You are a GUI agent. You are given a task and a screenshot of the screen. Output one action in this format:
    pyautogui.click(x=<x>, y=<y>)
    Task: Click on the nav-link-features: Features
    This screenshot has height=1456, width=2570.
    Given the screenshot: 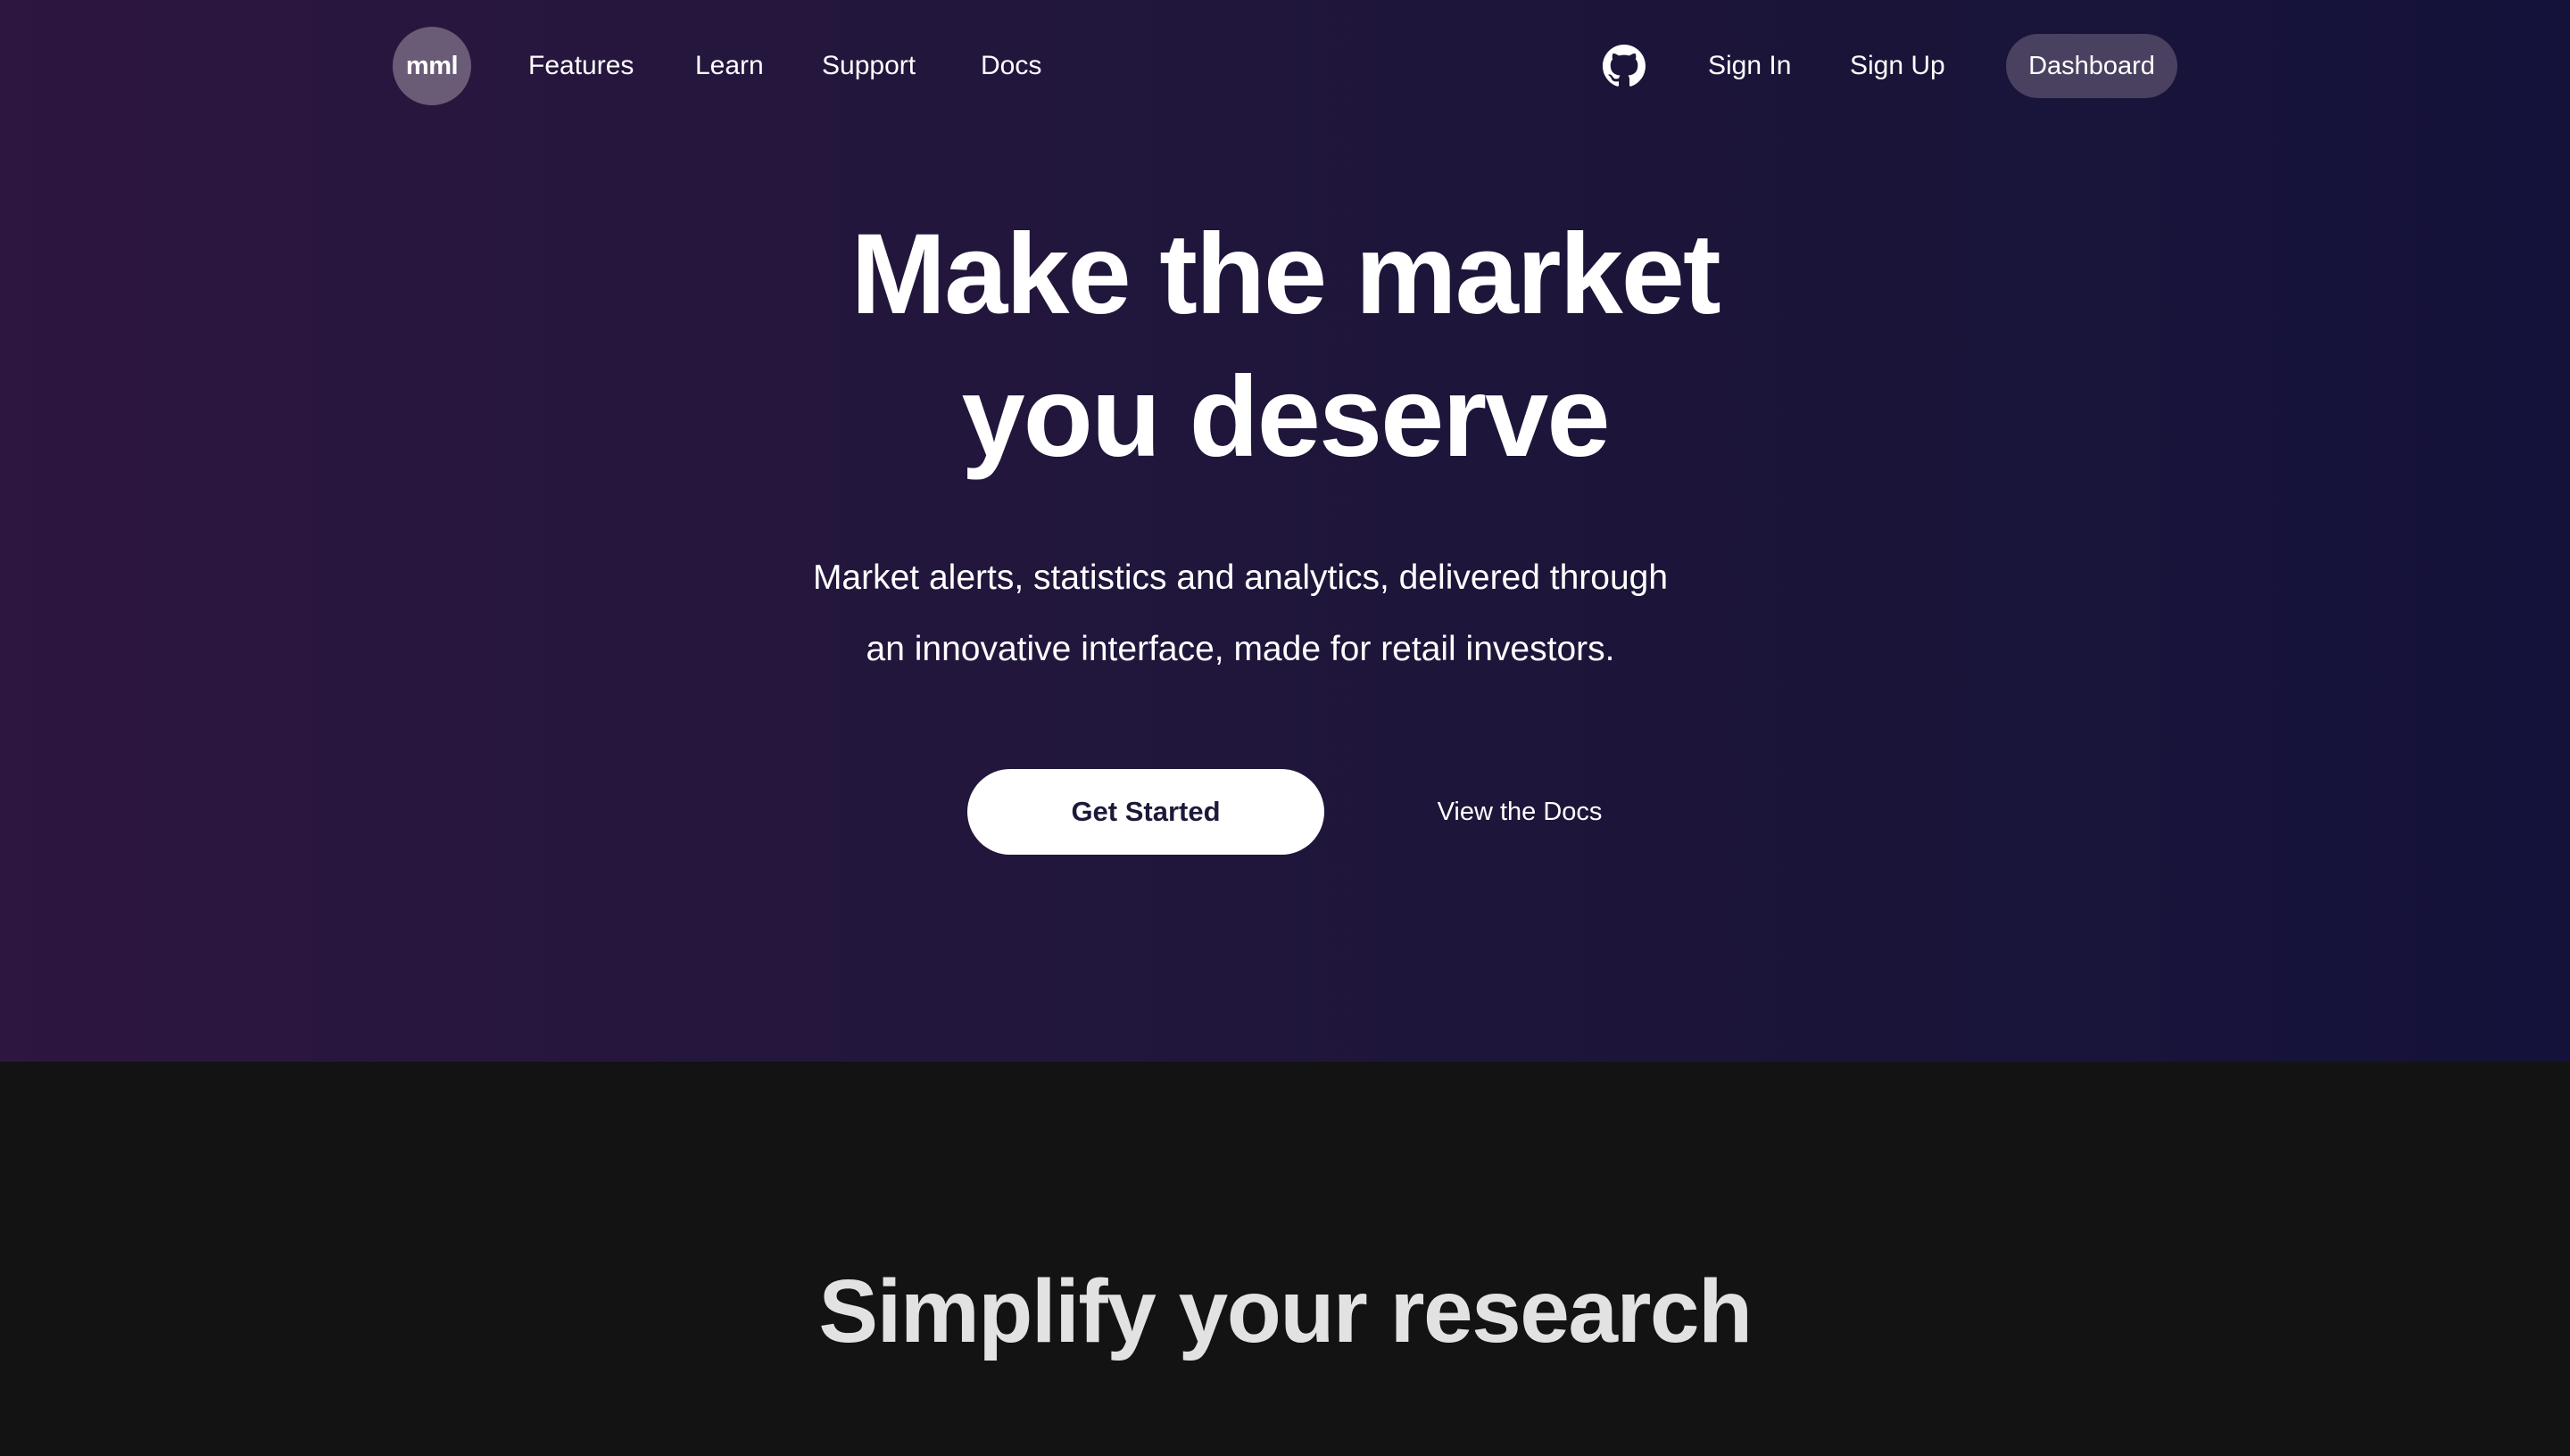 What is the action you would take?
    pyautogui.click(x=581, y=66)
    